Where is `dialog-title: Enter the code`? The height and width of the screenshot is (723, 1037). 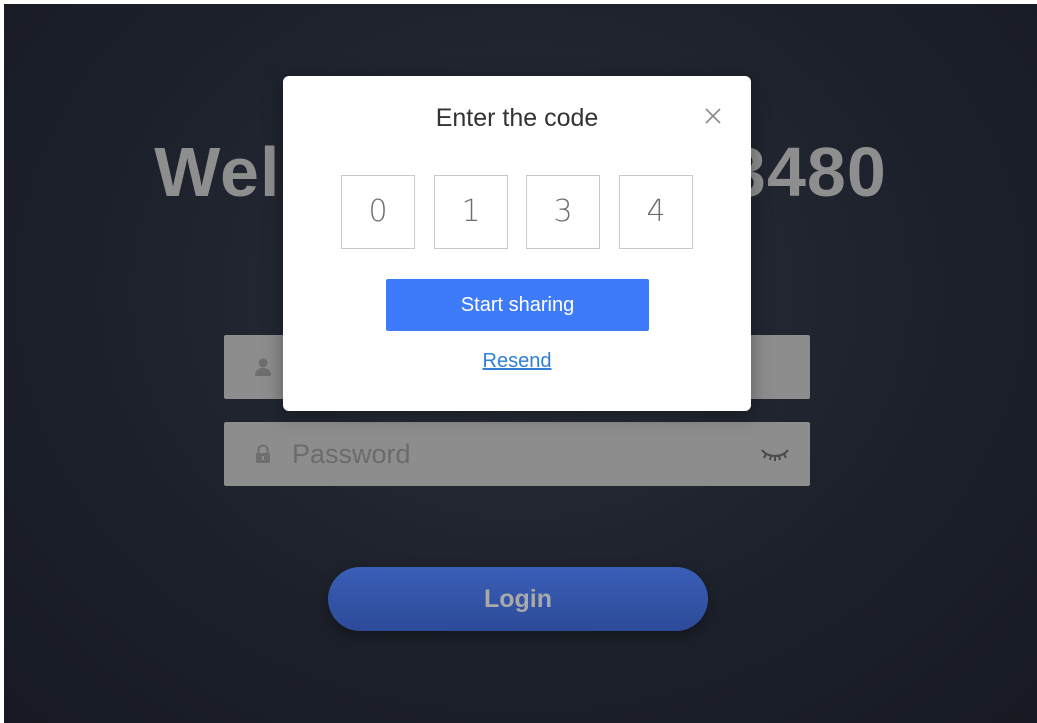
dialog-title: Enter the code is located at coordinates (517, 118).